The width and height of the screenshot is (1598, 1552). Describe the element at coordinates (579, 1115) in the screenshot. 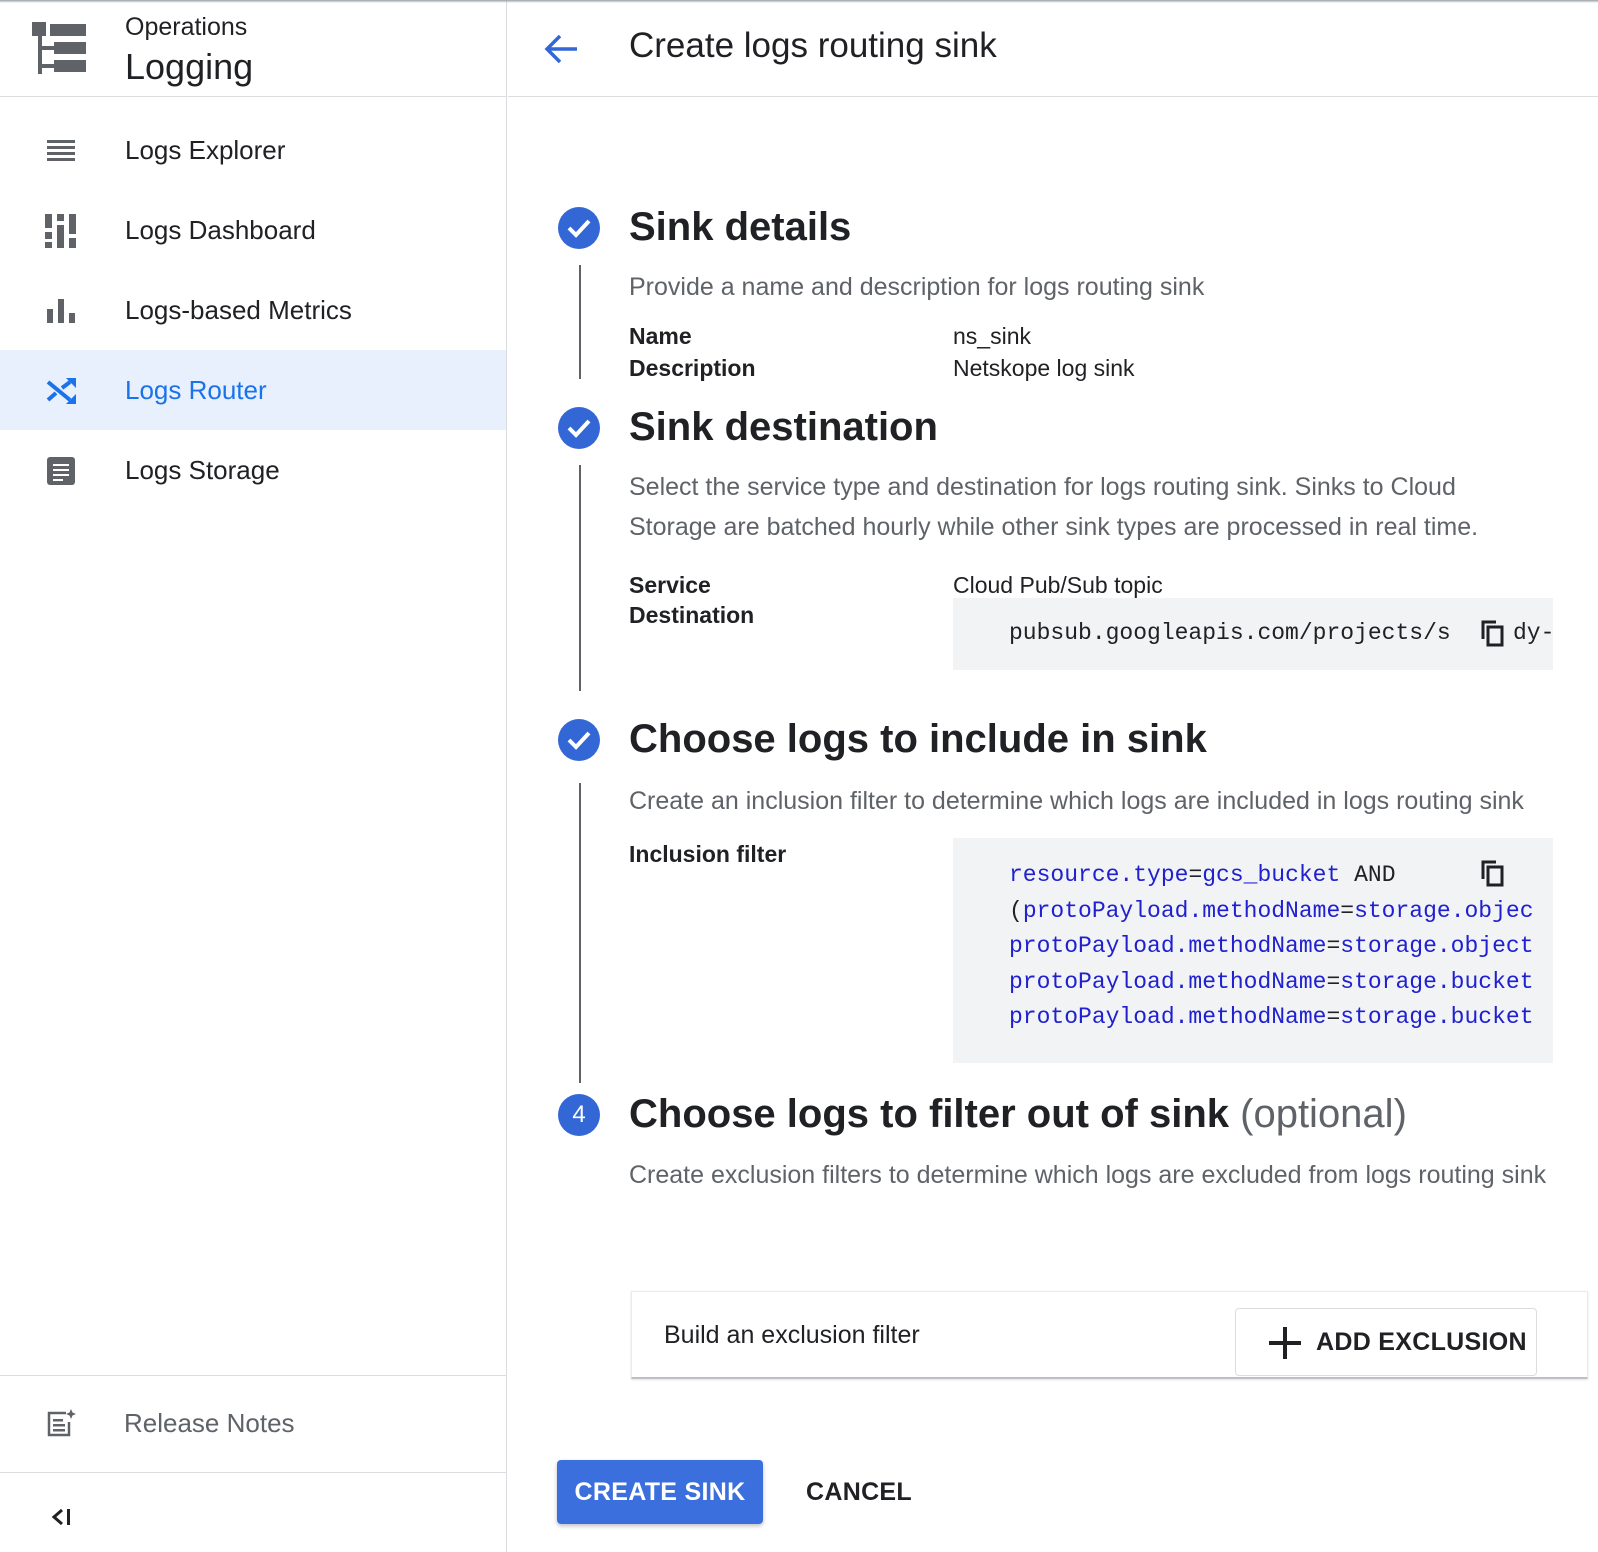

I see `step-number-badge: 4` at that location.